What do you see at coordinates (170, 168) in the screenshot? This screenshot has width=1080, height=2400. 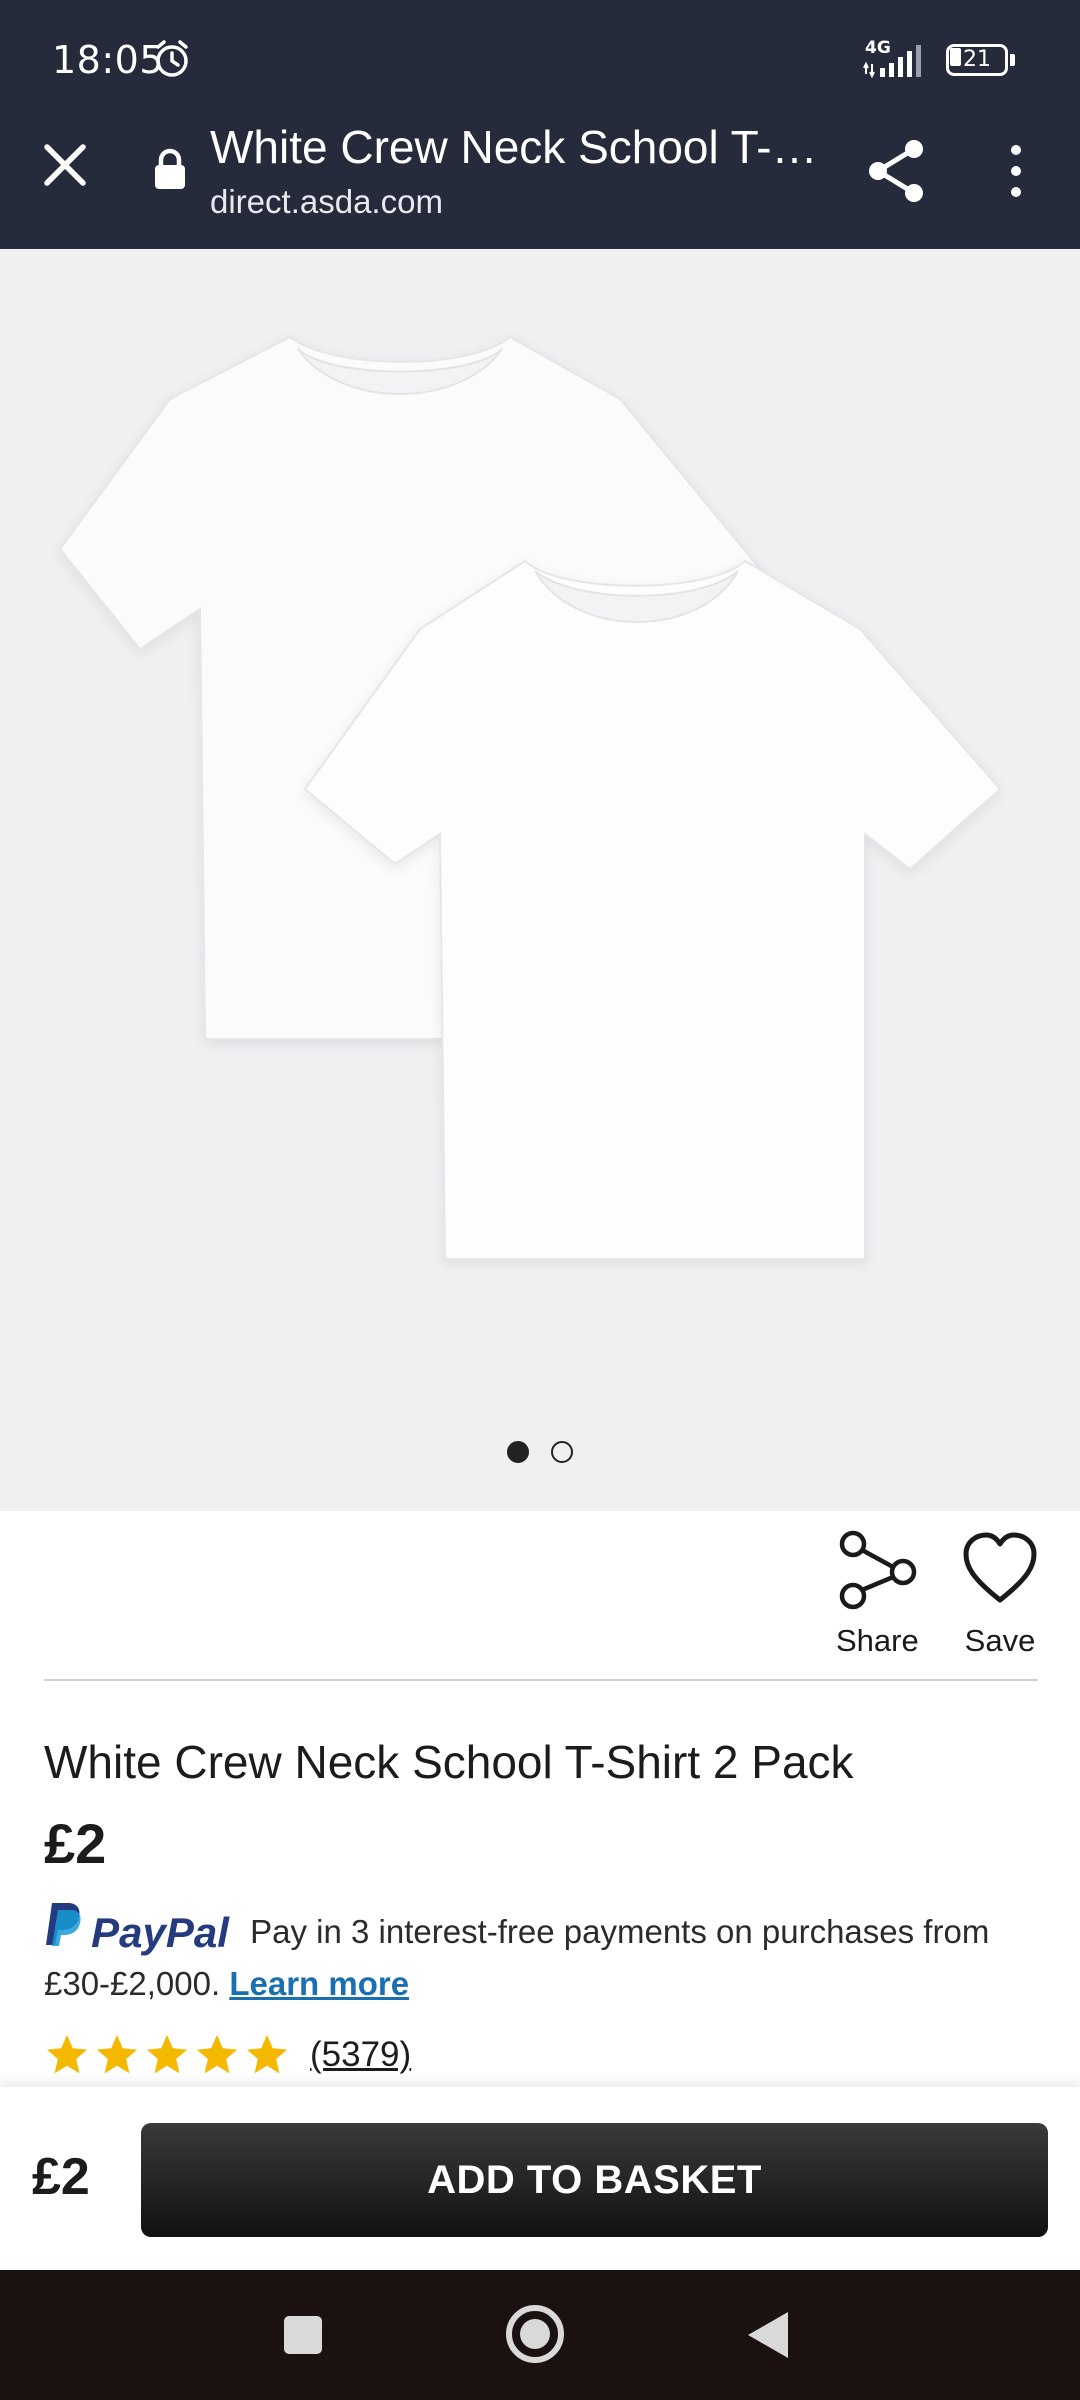 I see `lock-icon` at bounding box center [170, 168].